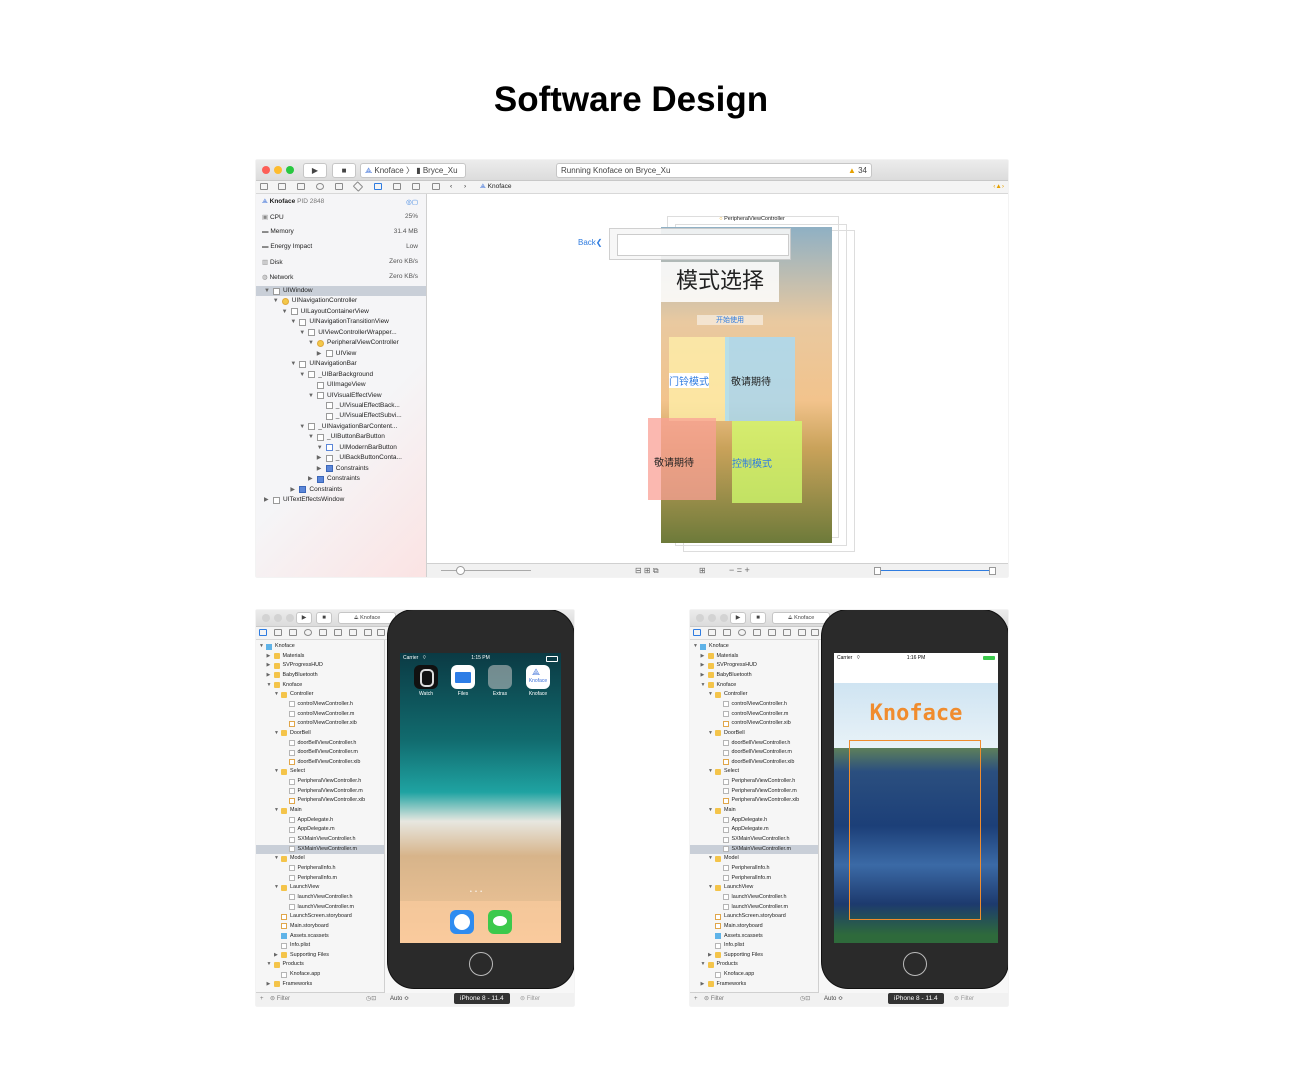 This screenshot has width=1298, height=1066. Describe the element at coordinates (320, 907) in the screenshot. I see `file-row: launchViewController.m` at that location.